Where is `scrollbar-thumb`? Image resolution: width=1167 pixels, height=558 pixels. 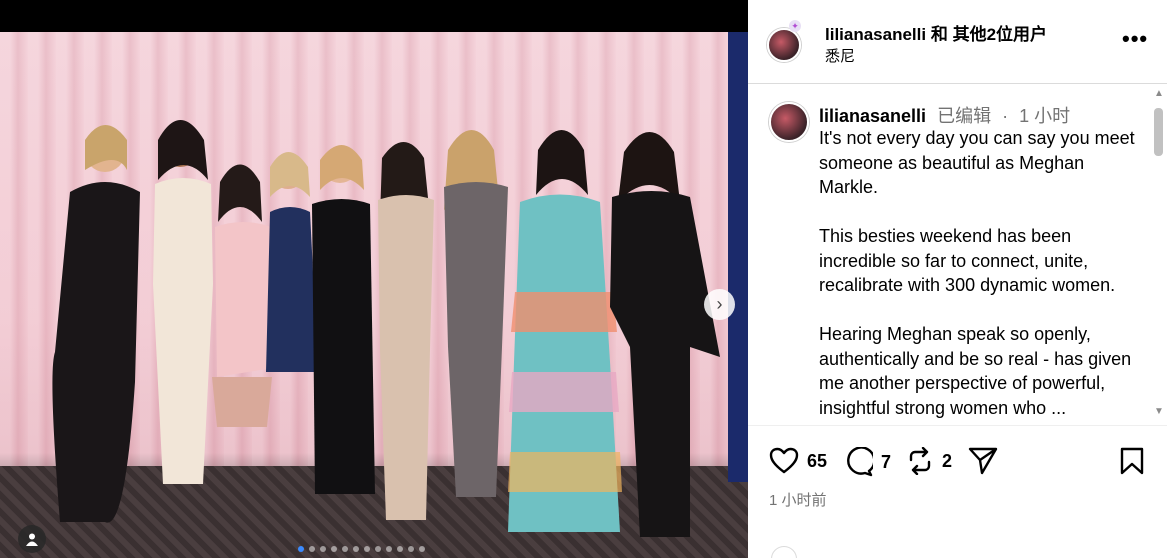
scrollbar-thumb is located at coordinates (1158, 132).